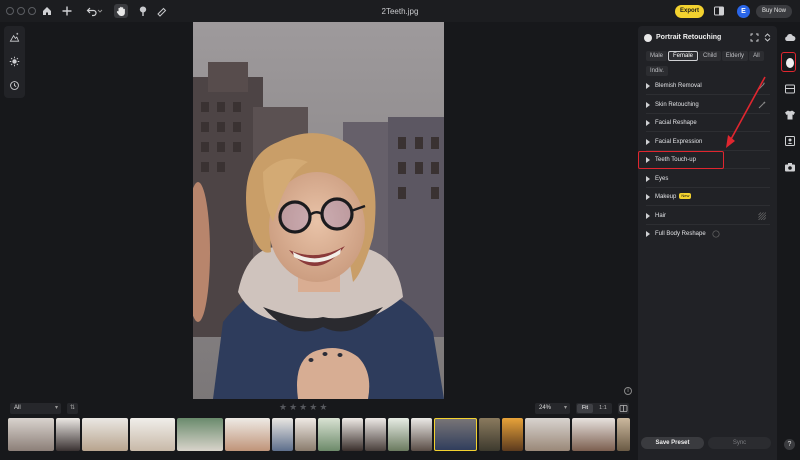 The width and height of the screenshot is (800, 460). What do you see at coordinates (710, 56) in the screenshot?
I see `tab-child: Child` at bounding box center [710, 56].